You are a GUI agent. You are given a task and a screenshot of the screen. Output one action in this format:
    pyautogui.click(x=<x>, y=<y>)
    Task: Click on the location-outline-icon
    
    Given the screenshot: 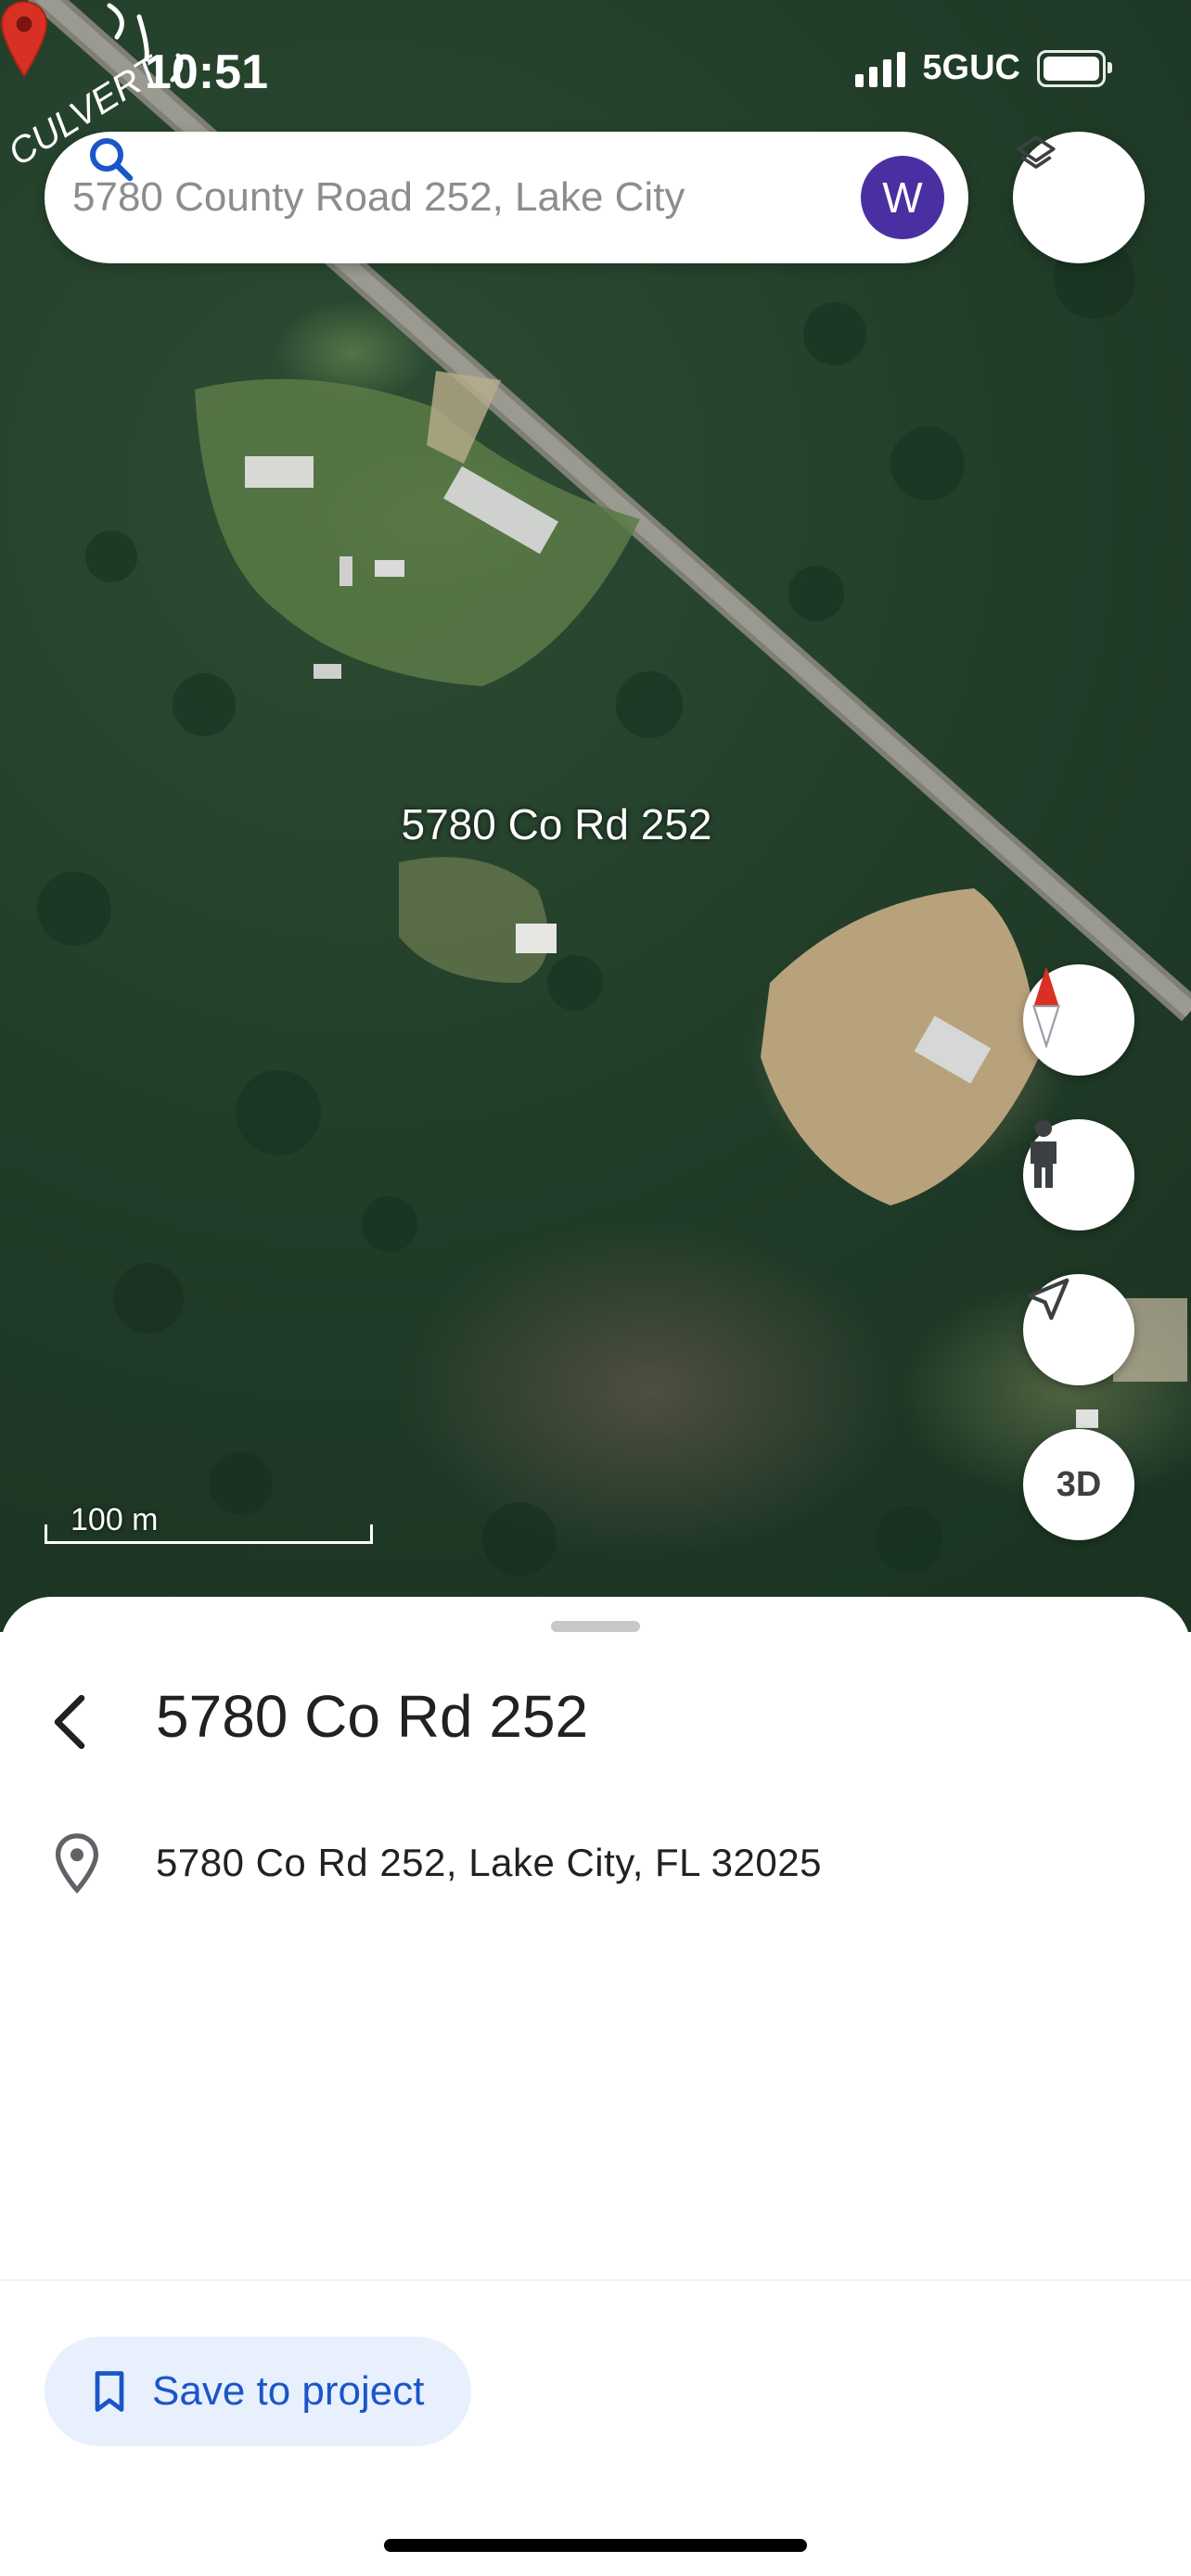 What is the action you would take?
    pyautogui.click(x=77, y=1863)
    